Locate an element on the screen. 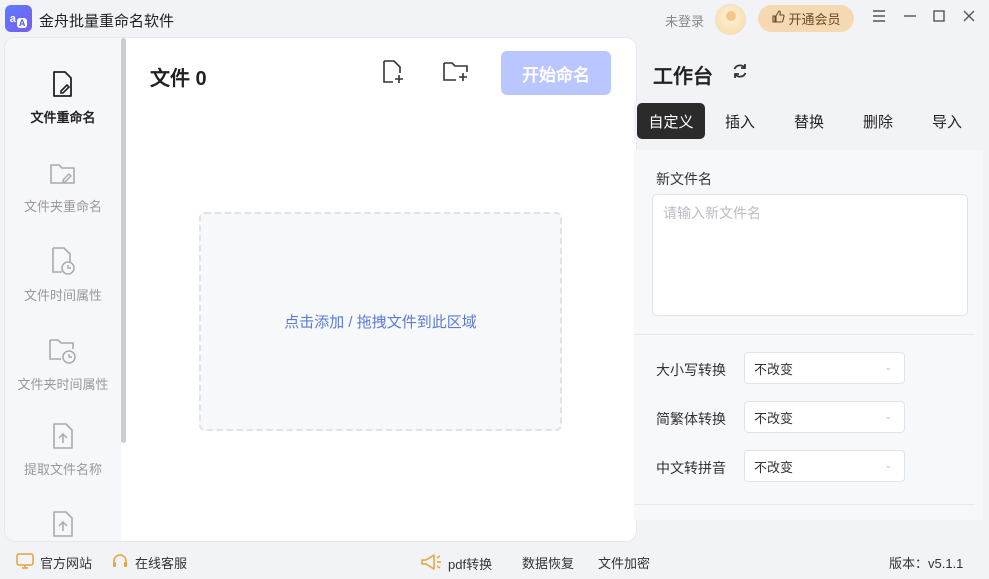  maximize-icon is located at coordinates (939, 18).